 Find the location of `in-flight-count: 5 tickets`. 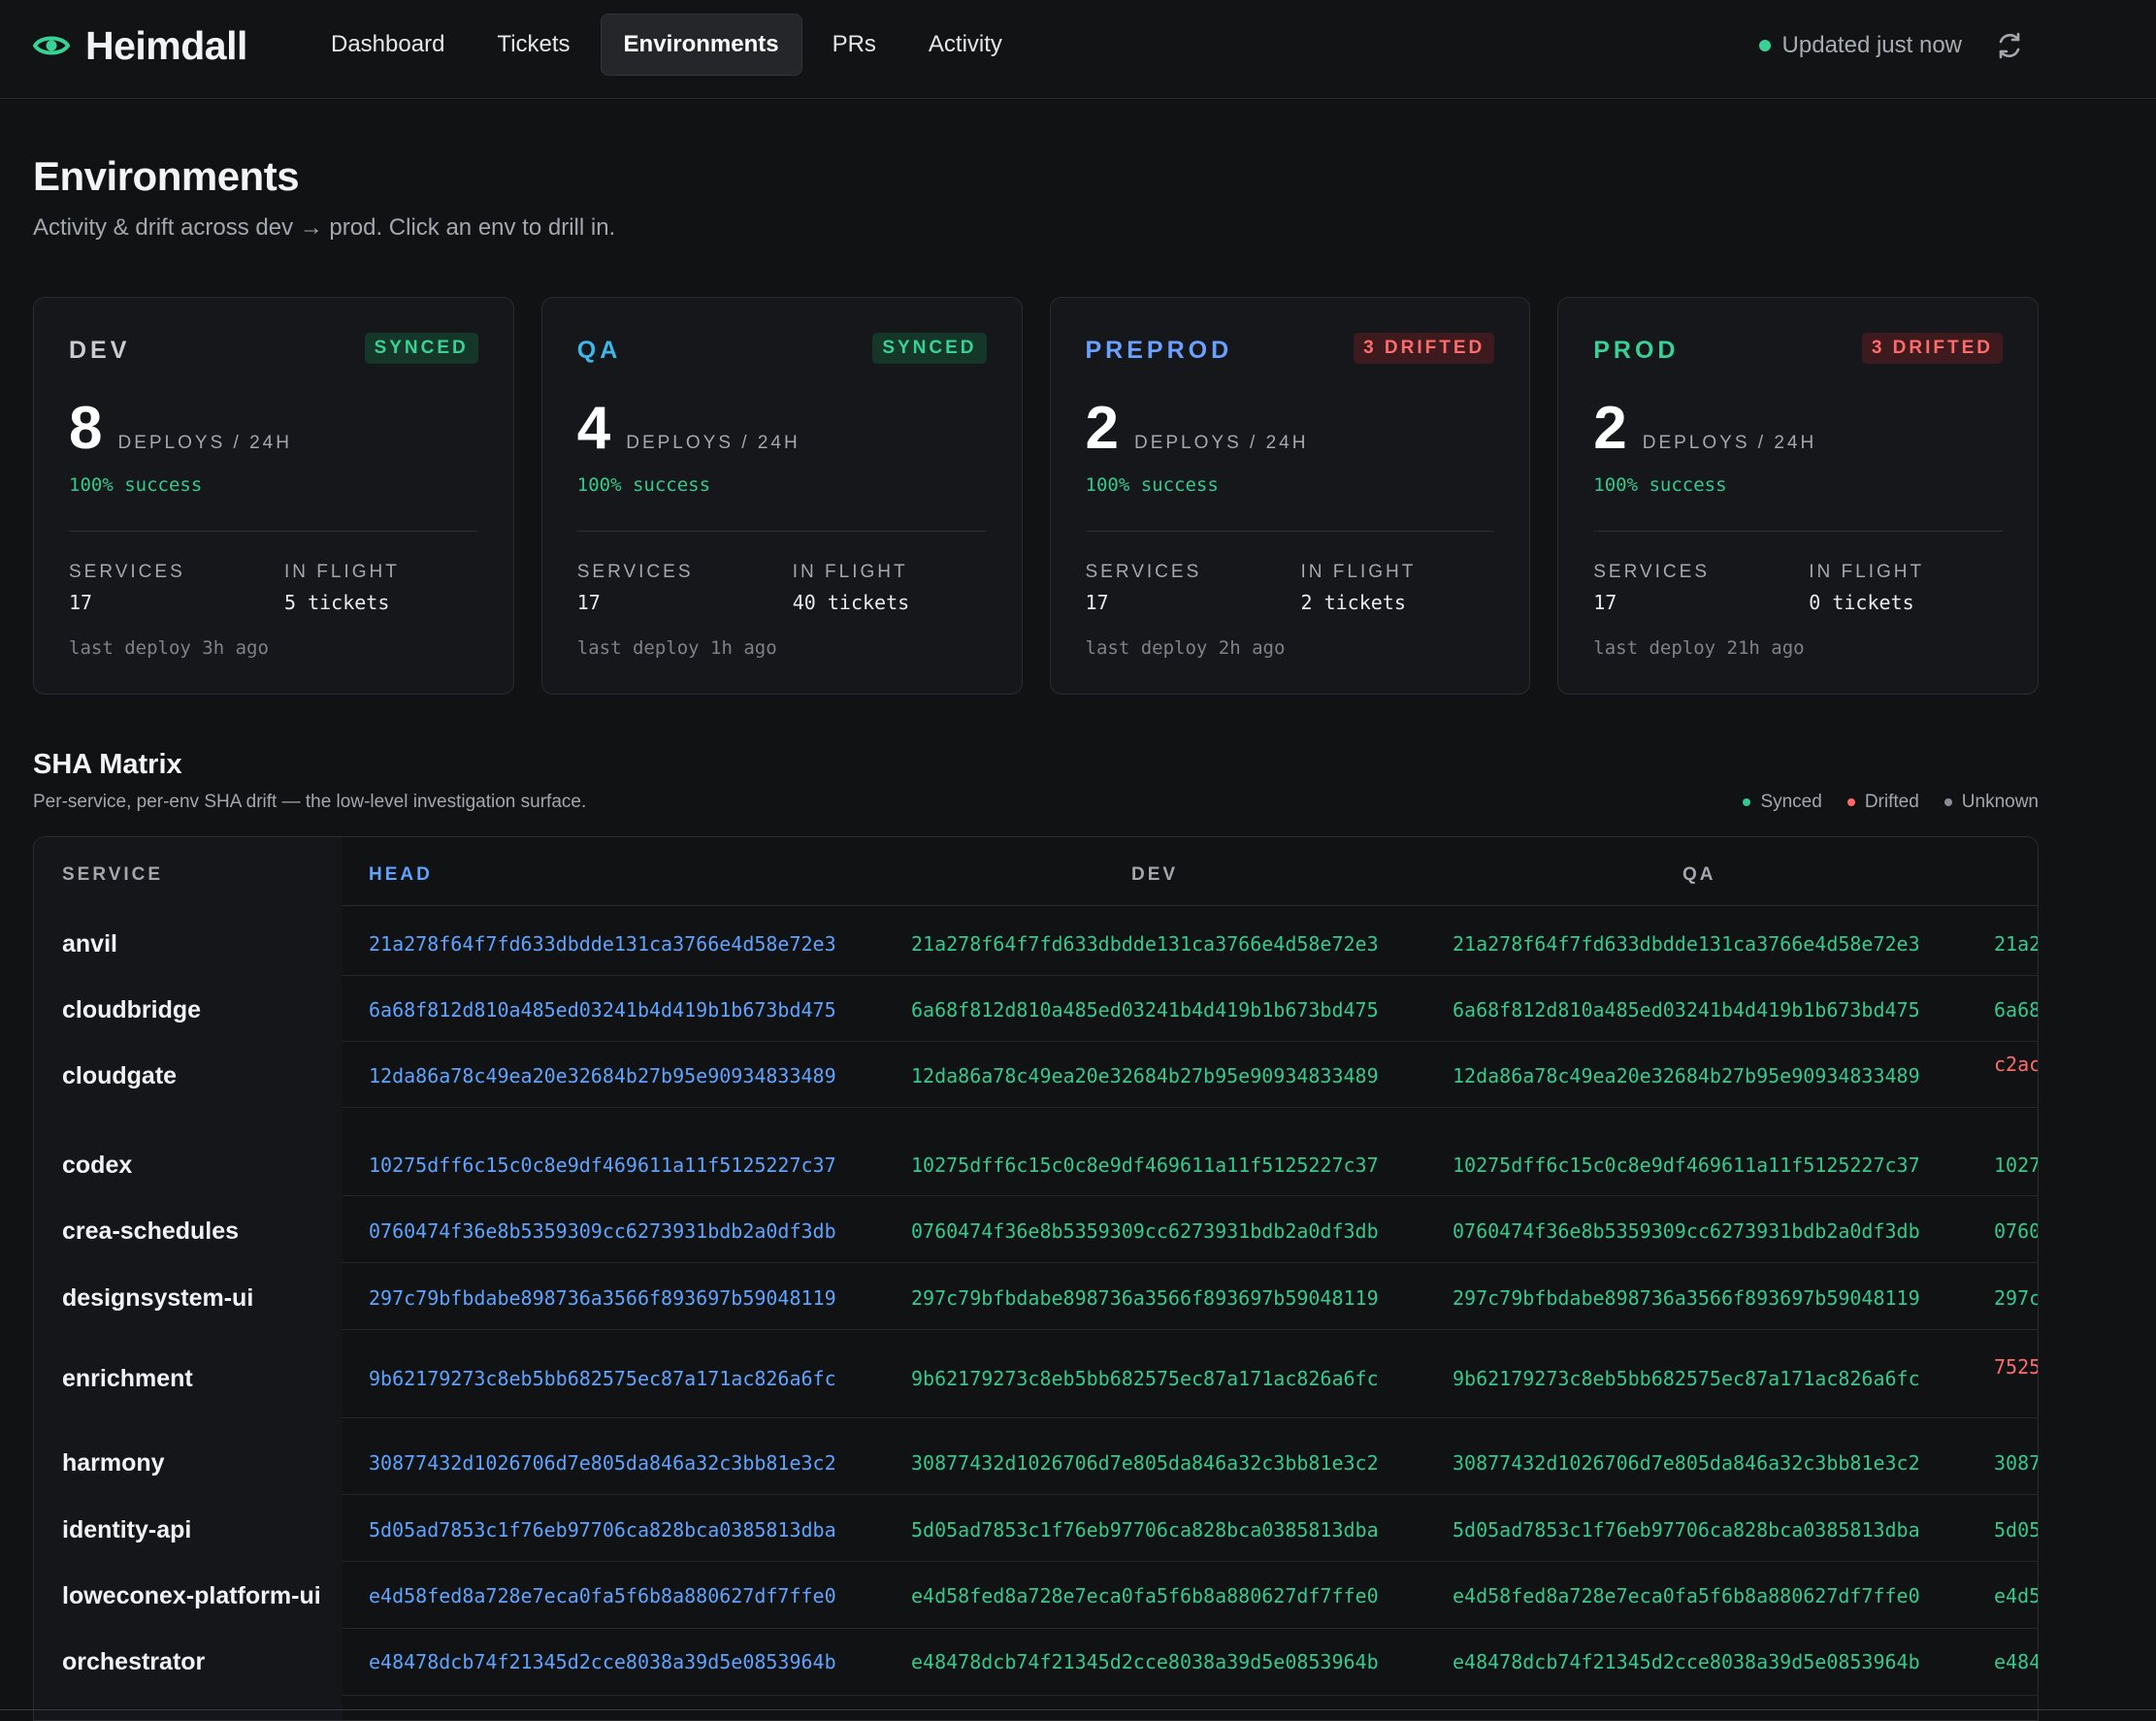

in-flight-count: 5 tickets is located at coordinates (337, 603).